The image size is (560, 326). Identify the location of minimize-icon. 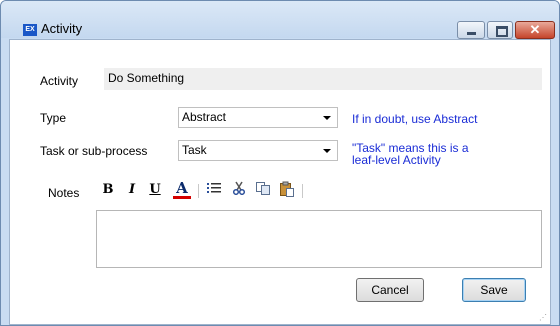
(471, 33).